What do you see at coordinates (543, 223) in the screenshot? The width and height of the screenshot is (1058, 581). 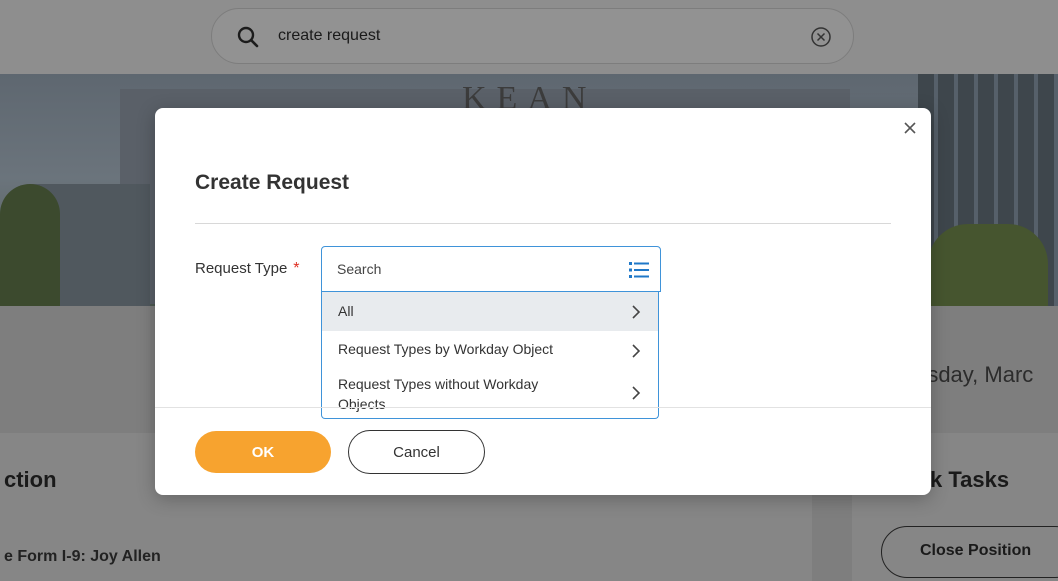 I see `title-divider` at bounding box center [543, 223].